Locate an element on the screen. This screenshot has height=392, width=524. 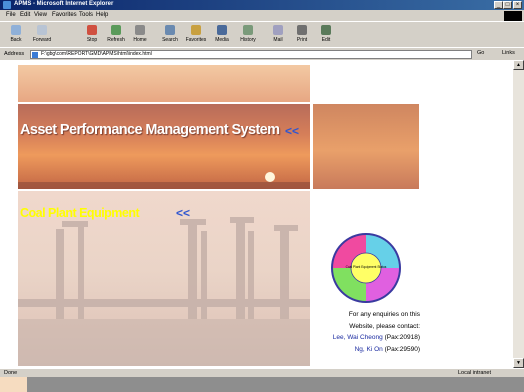
media-button: Media is located at coordinates (222, 34).